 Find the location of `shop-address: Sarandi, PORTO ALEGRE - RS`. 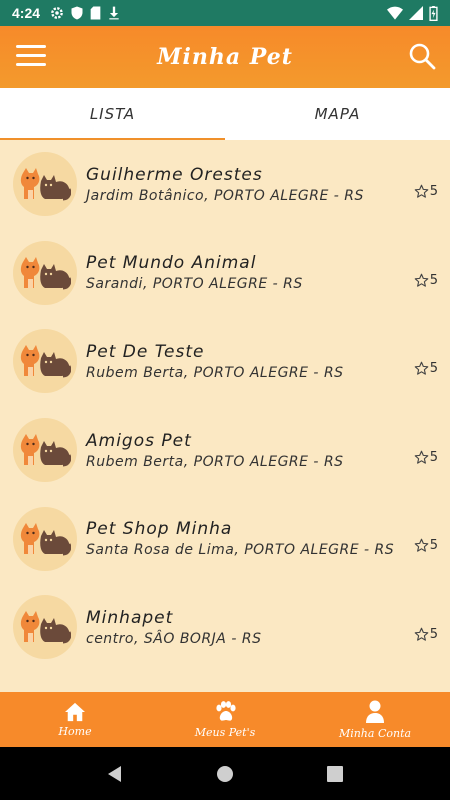

shop-address: Sarandi, PORTO ALEGRE - RS is located at coordinates (194, 284).